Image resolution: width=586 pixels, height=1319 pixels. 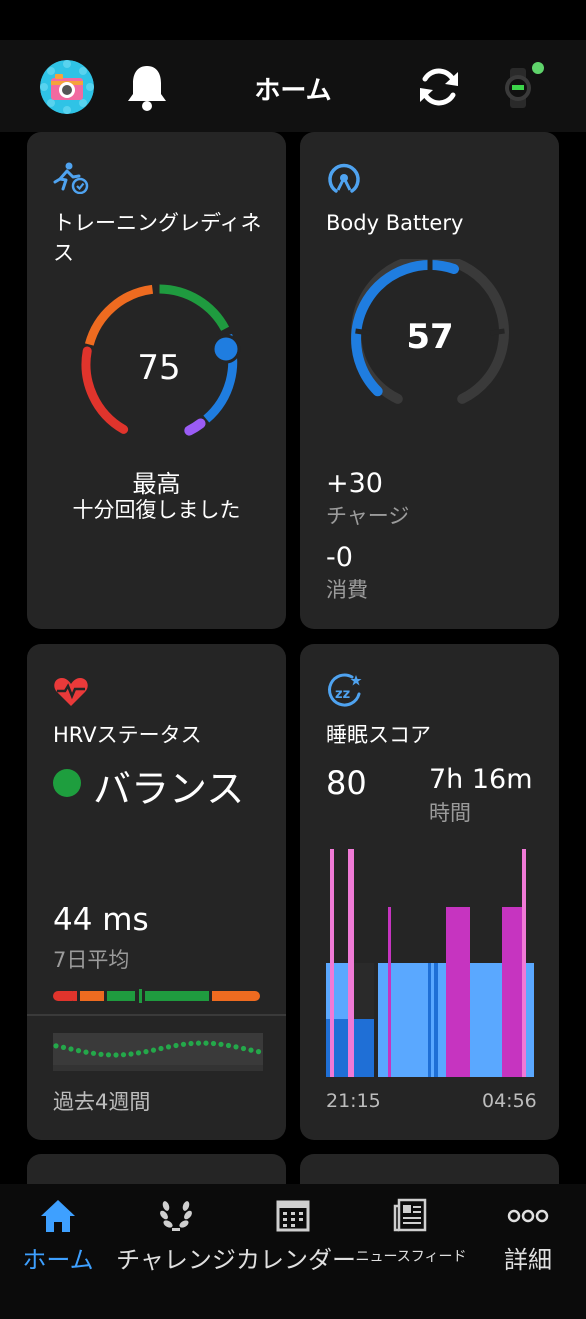 I want to click on hrv-baseline-bar, so click(x=156, y=996).